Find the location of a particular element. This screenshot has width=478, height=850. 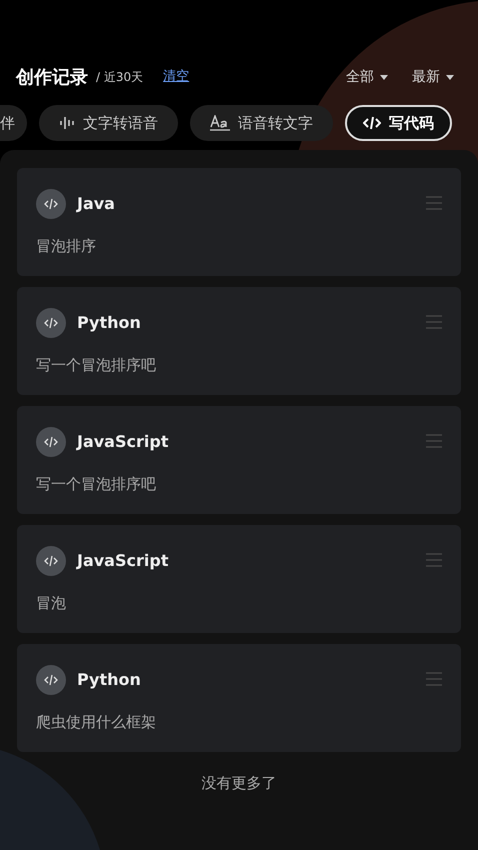

tab: 语音转文字 is located at coordinates (261, 123).